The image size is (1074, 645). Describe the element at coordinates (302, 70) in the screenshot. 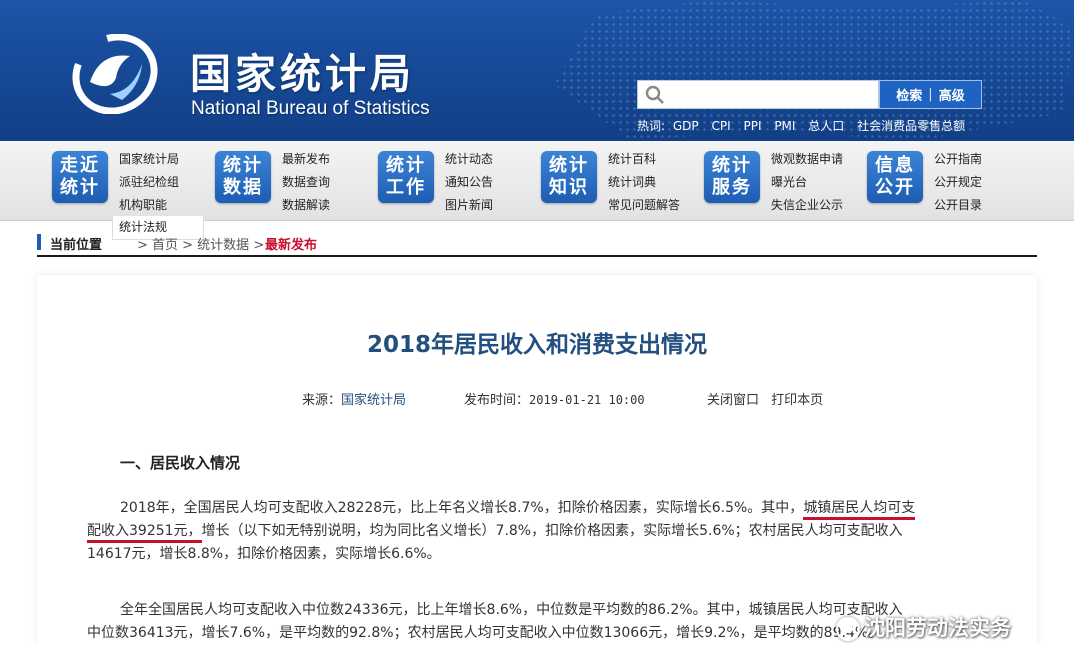

I see `site-title: 国家统计局` at that location.